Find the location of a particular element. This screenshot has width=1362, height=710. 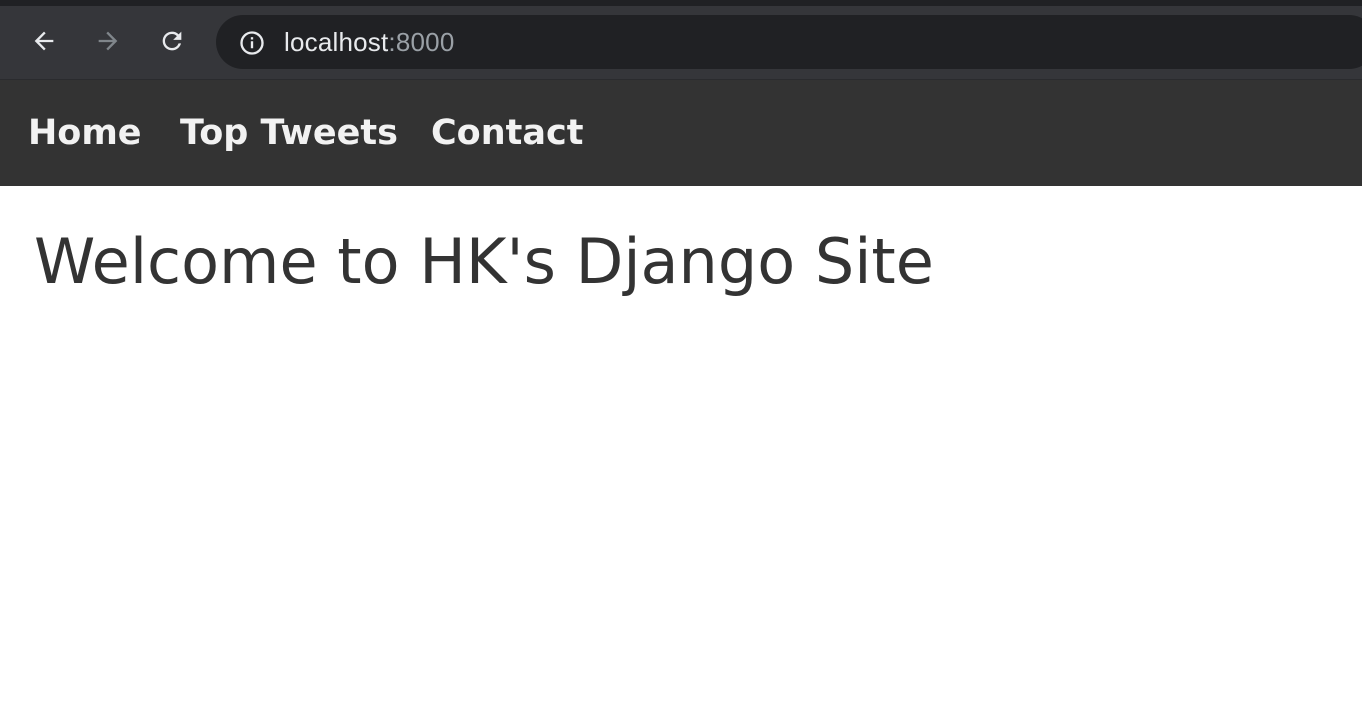

forward-button is located at coordinates (108, 41).